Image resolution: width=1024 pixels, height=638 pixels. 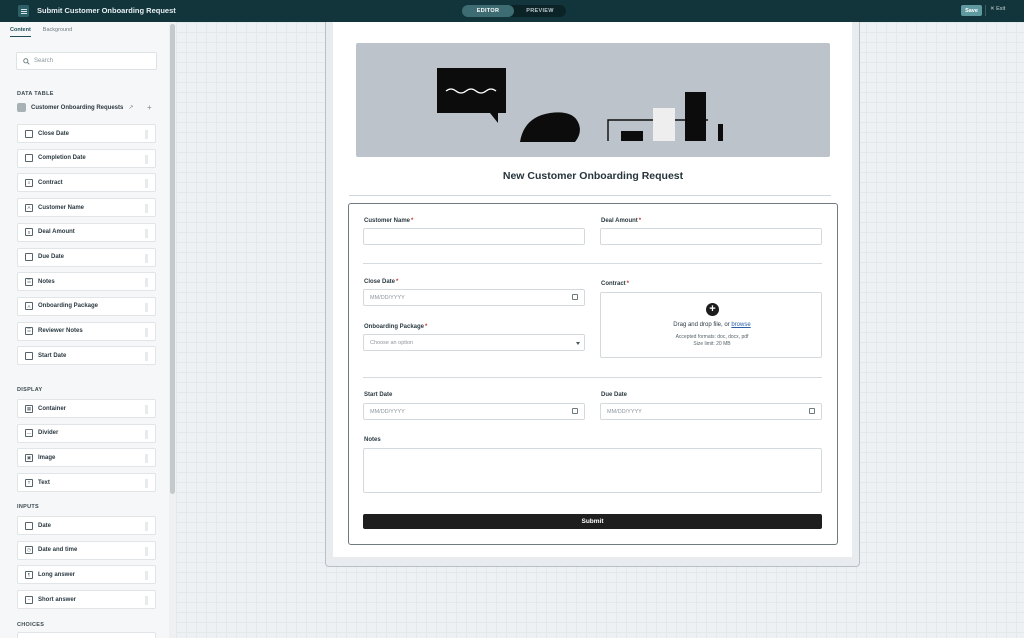 I want to click on close-date-input: MM/DD/YYYY, so click(x=474, y=297).